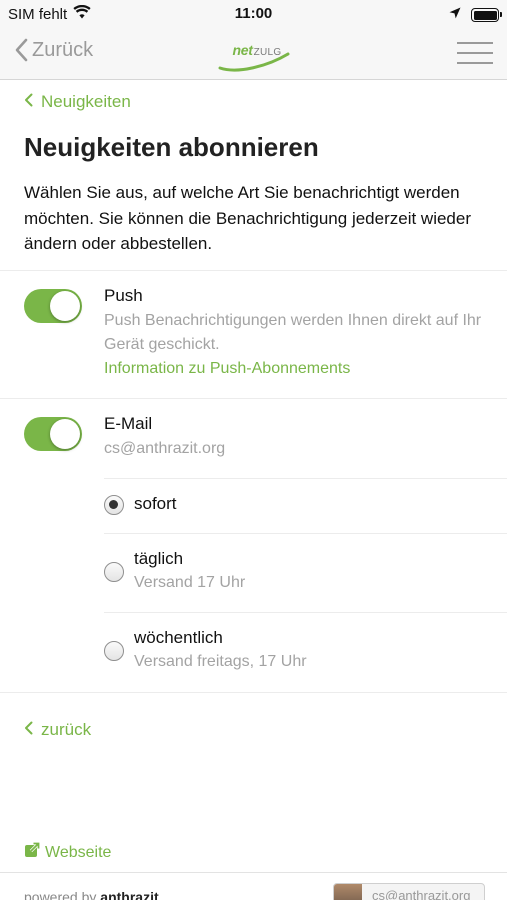  I want to click on zurueck-link: zurück, so click(57, 730).